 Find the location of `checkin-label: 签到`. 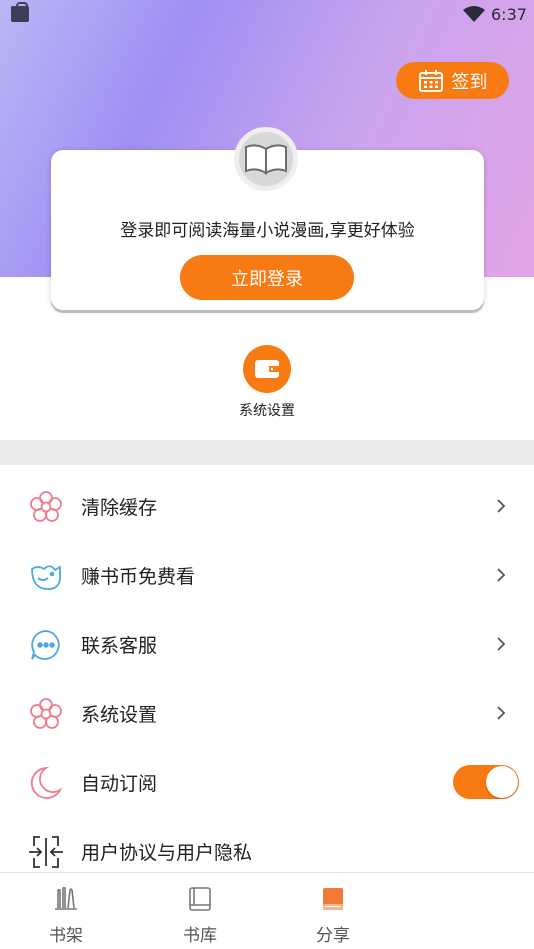

checkin-label: 签到 is located at coordinates (469, 82).